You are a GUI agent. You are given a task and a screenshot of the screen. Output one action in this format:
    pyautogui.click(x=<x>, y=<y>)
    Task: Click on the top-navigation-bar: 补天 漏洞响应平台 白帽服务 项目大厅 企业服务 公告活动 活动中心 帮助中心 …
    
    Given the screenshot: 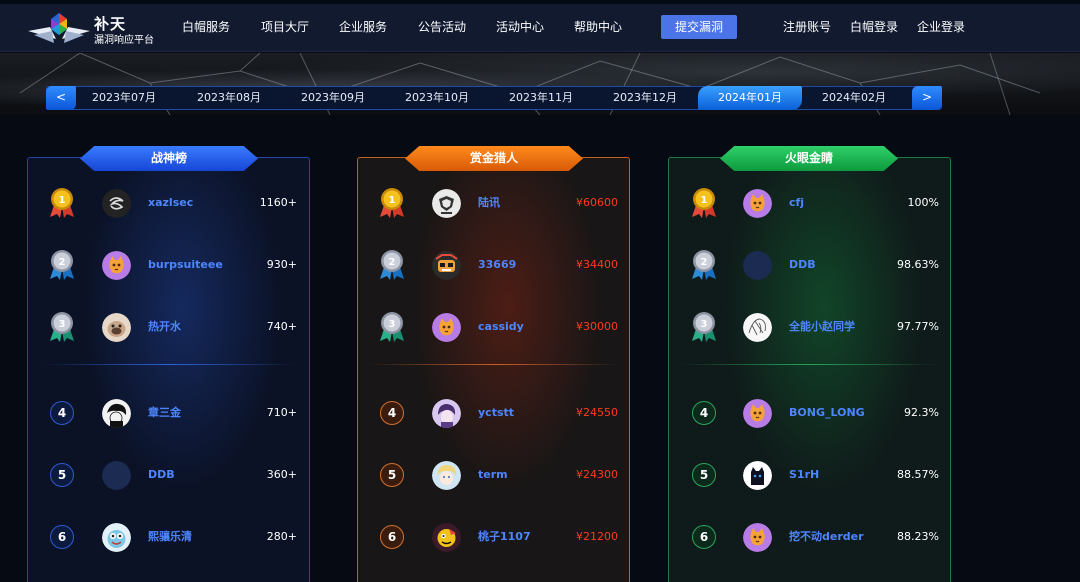 What is the action you would take?
    pyautogui.click(x=540, y=26)
    